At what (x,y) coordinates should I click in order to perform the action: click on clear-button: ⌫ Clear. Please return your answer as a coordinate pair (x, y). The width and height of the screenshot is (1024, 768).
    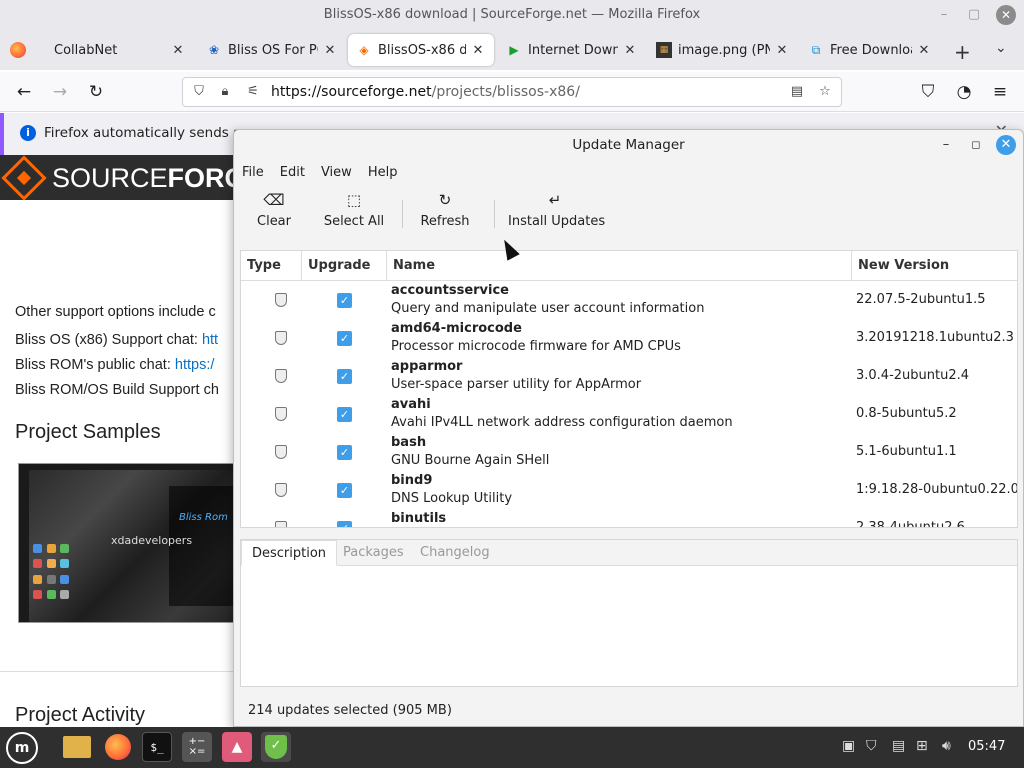
    Looking at the image, I should click on (274, 214).